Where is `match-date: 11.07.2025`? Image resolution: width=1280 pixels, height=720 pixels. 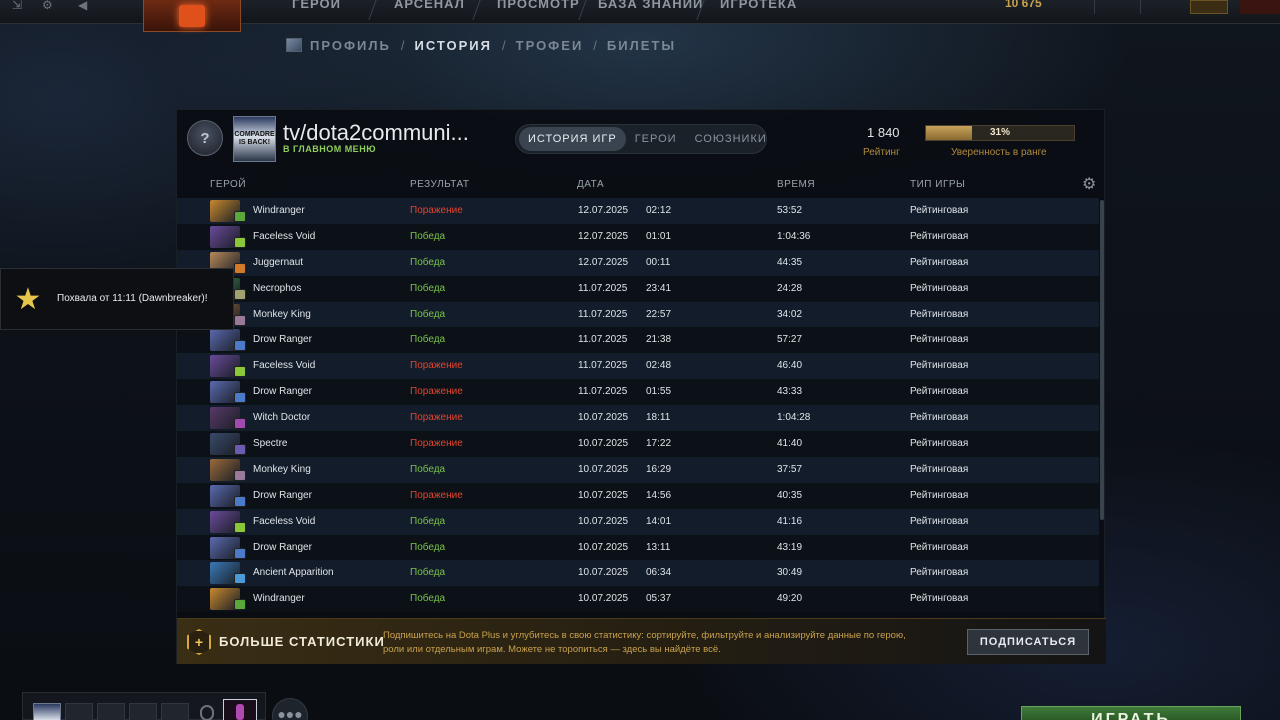
match-date: 11.07.2025 is located at coordinates (603, 366).